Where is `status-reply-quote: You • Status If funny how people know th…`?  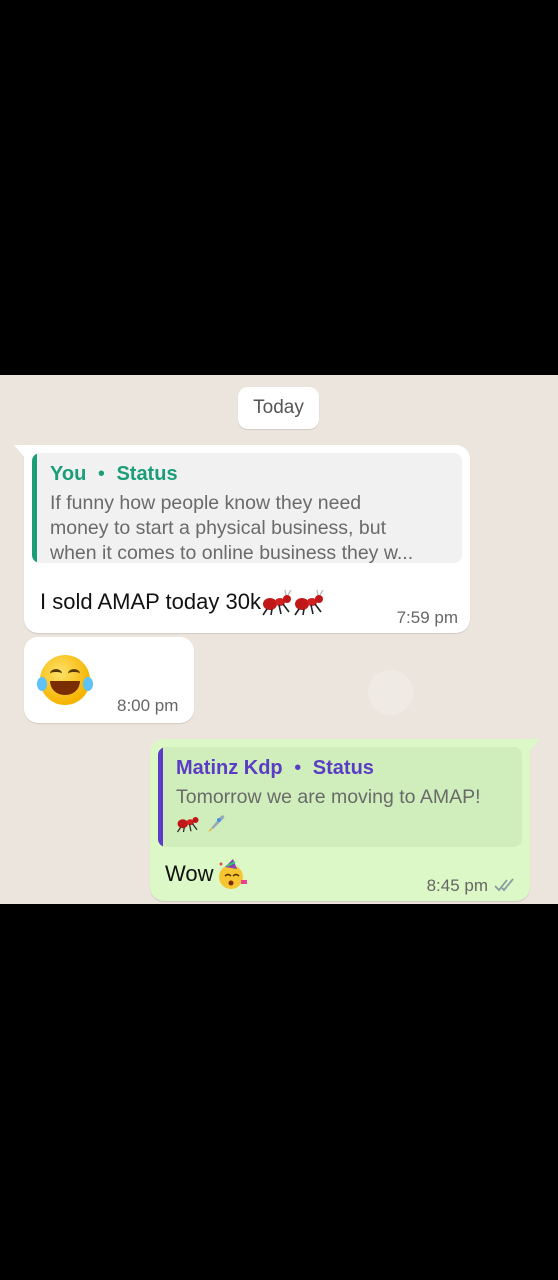
status-reply-quote: You • Status If funny how people know th… is located at coordinates (247, 508).